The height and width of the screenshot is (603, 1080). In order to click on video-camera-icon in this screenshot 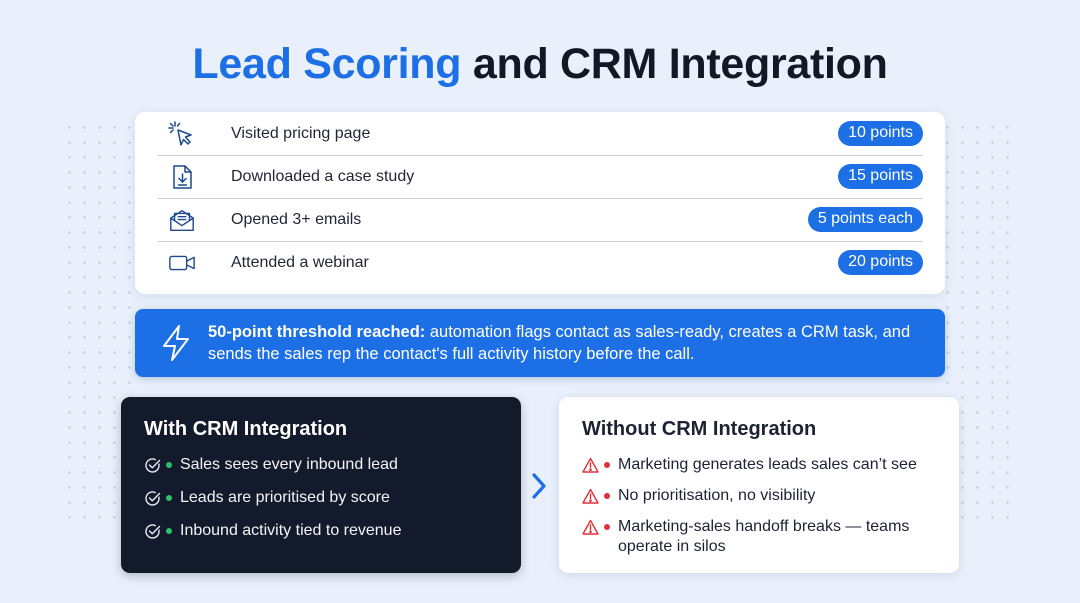, I will do `click(182, 263)`.